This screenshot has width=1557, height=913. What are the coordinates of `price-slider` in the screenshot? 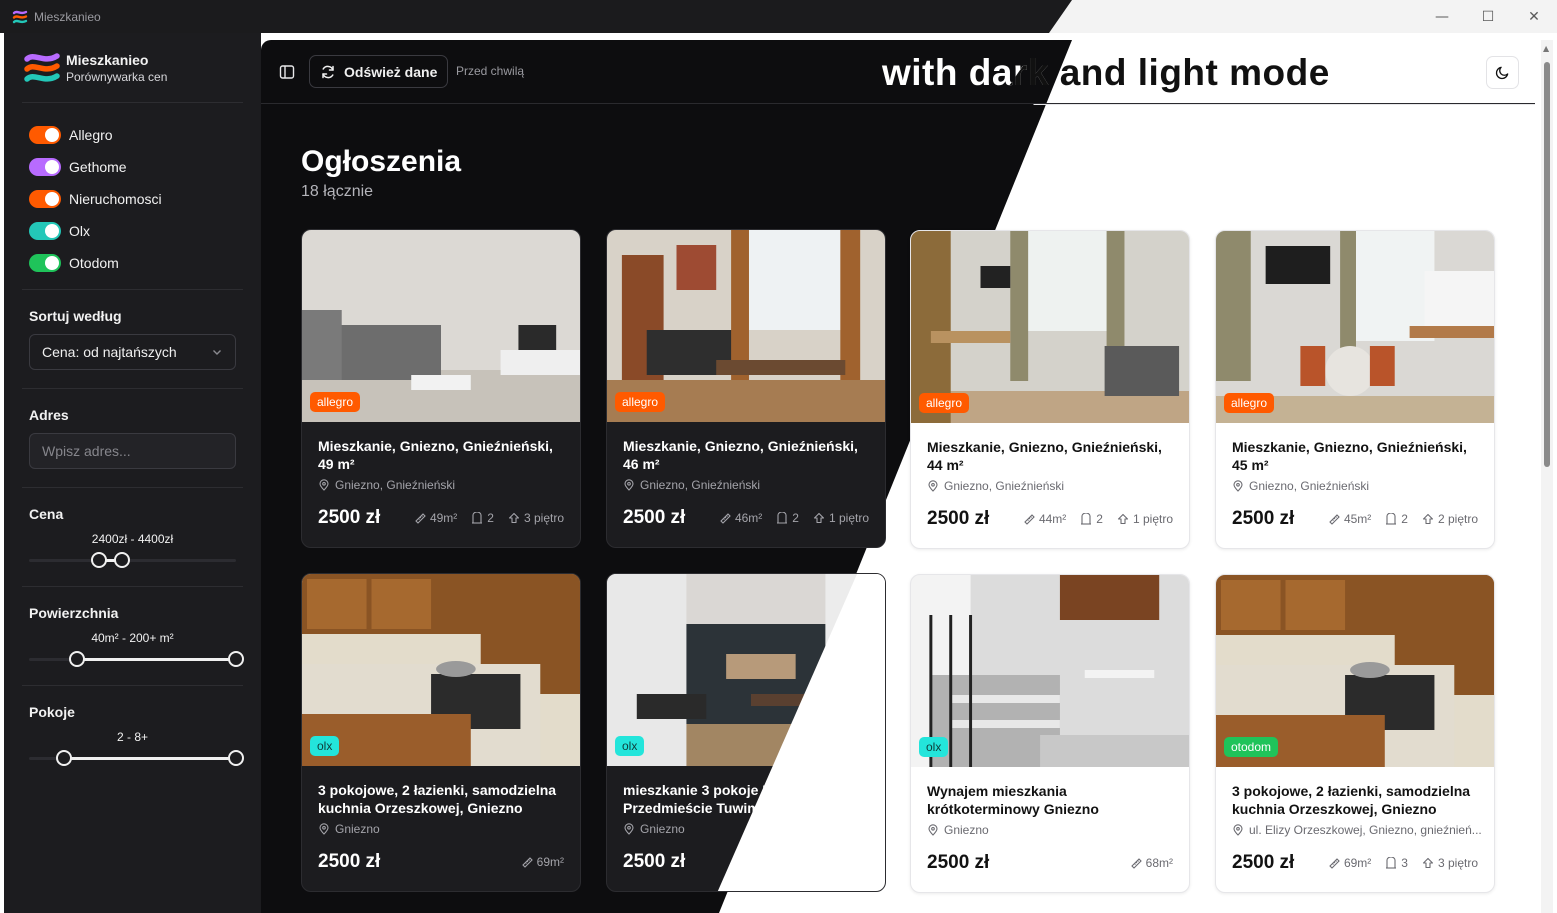 It's located at (132, 560).